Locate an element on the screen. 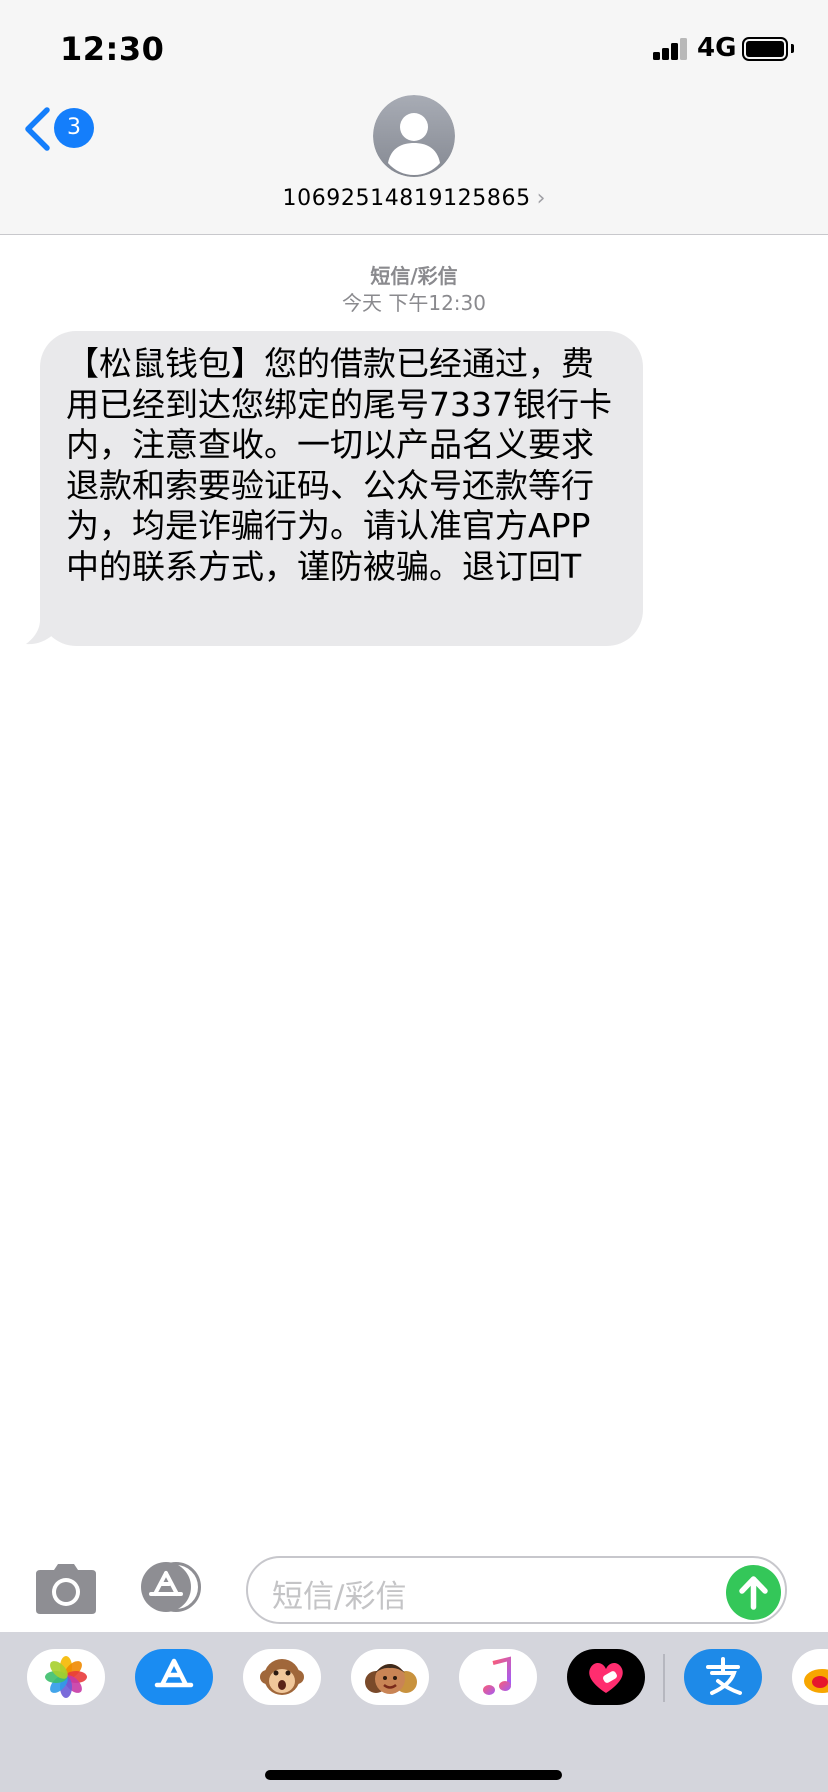  photos-icon is located at coordinates (66, 1677).